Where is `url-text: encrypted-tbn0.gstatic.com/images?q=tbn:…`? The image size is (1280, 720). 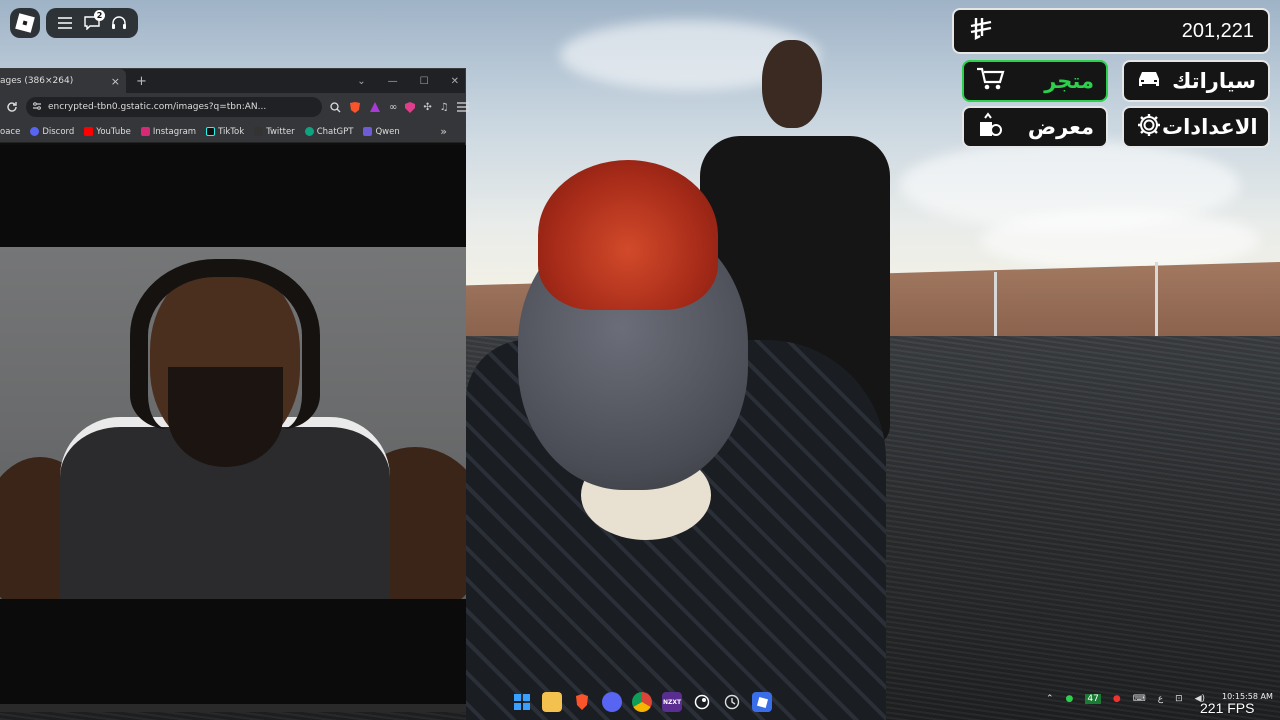
url-text: encrypted-tbn0.gstatic.com/images?q=tbn:… is located at coordinates (157, 107).